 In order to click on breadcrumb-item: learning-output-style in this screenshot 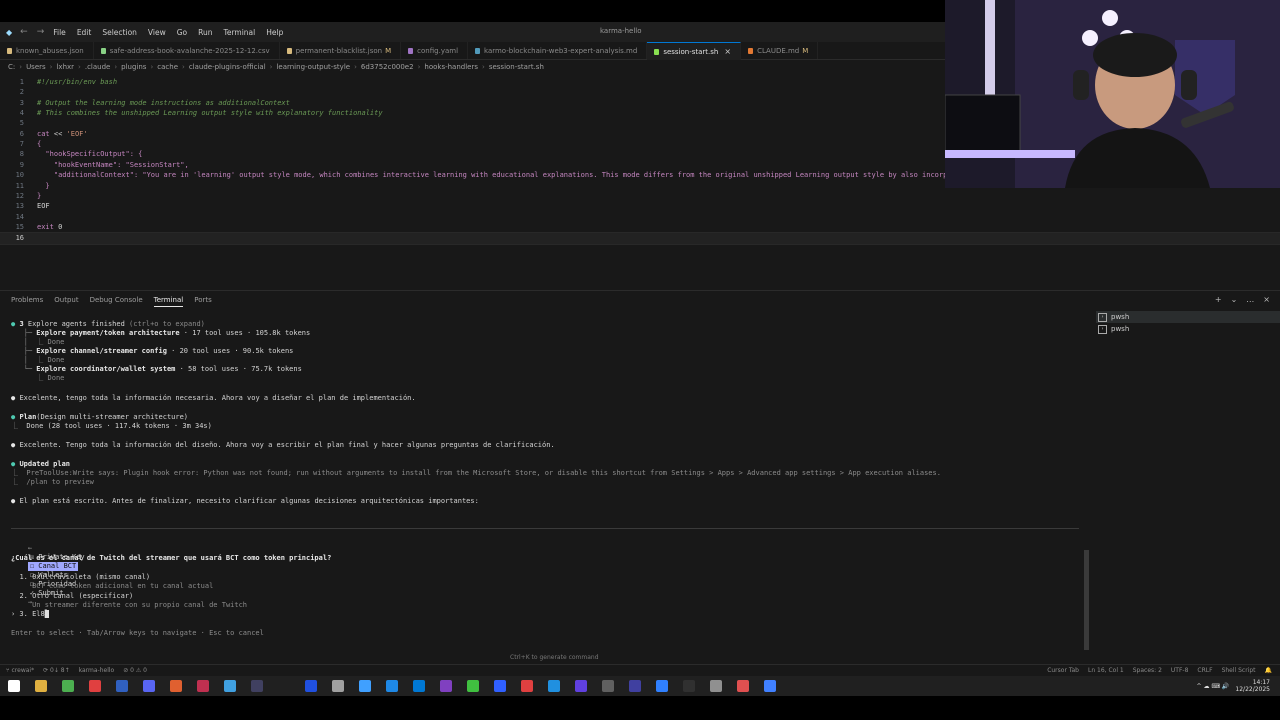, I will do `click(313, 67)`.